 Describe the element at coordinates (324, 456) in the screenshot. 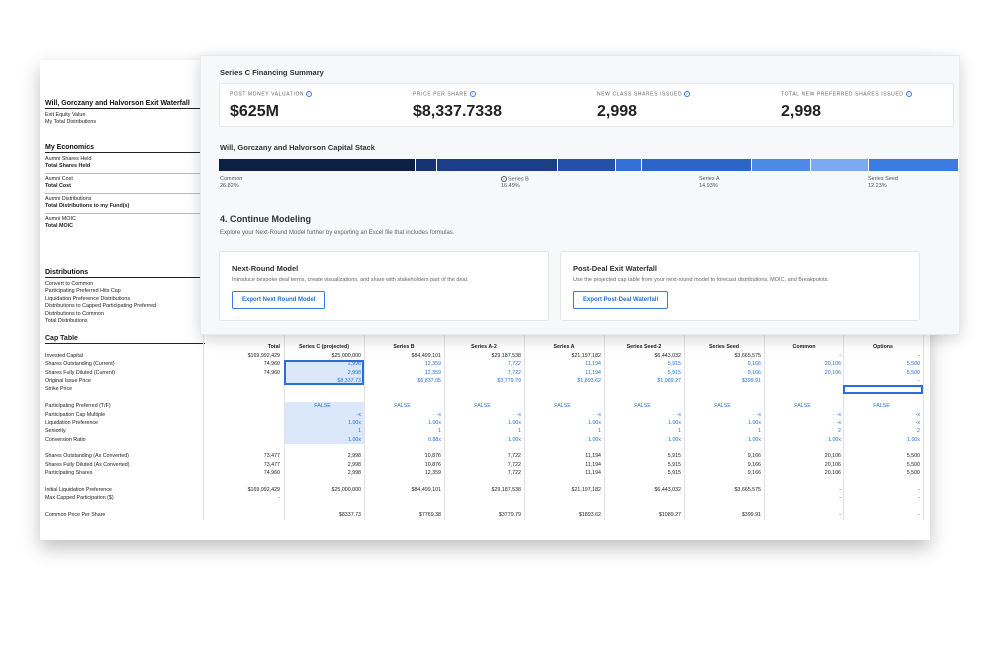

I see `table-cell: 2,998` at that location.